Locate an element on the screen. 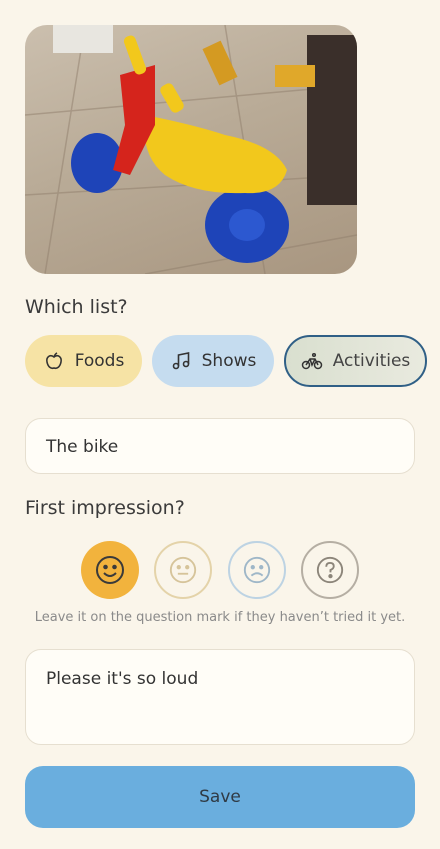 The width and height of the screenshot is (440, 849). sad-face-icon is located at coordinates (257, 570).